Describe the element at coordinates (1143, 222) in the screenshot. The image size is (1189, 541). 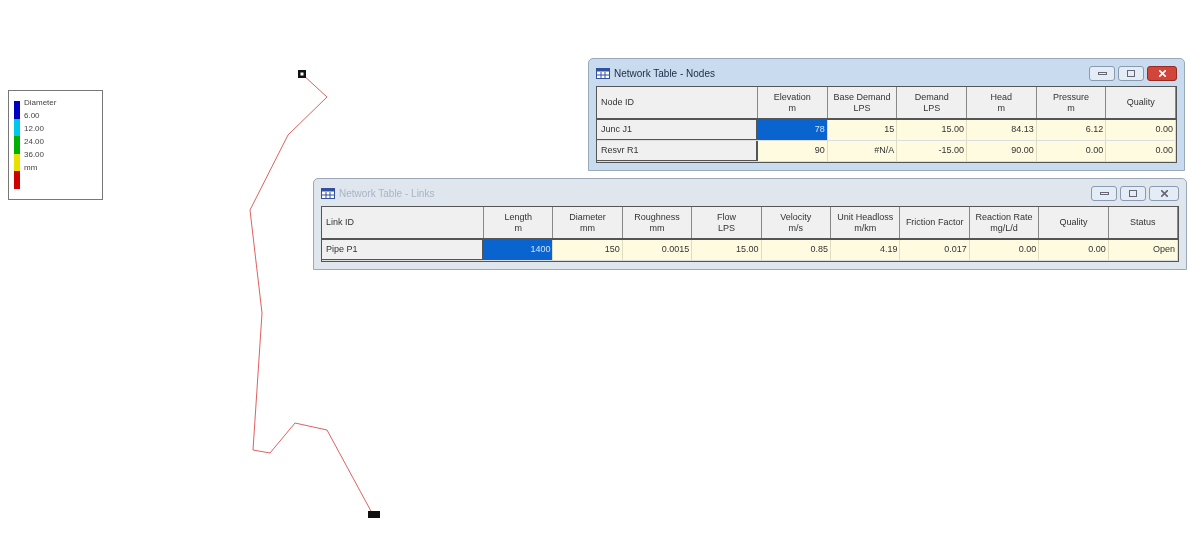
I see `column-header: Status` at that location.